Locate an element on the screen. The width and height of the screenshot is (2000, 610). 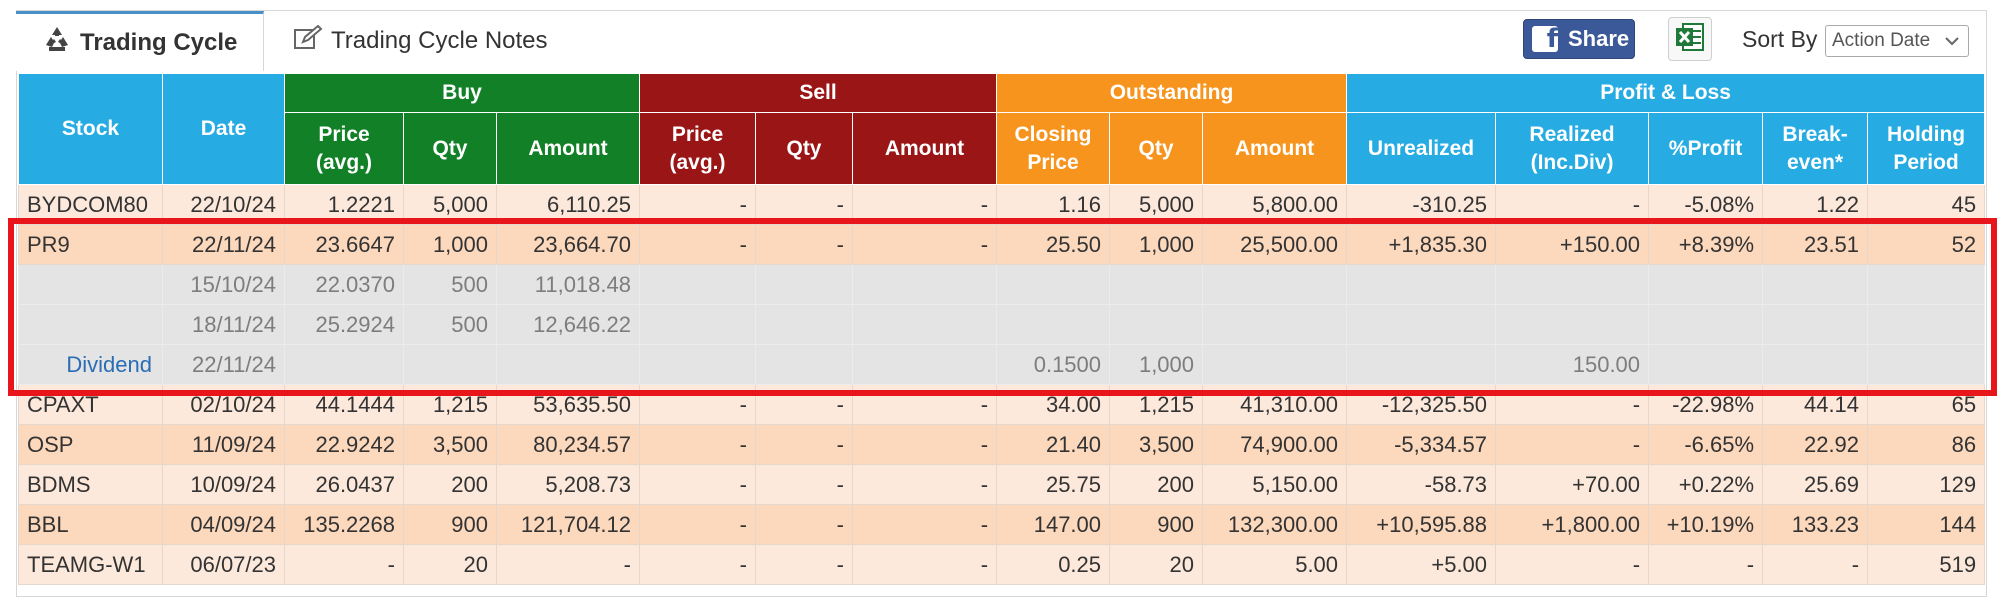
dividend-link: Dividend is located at coordinates (90, 364).